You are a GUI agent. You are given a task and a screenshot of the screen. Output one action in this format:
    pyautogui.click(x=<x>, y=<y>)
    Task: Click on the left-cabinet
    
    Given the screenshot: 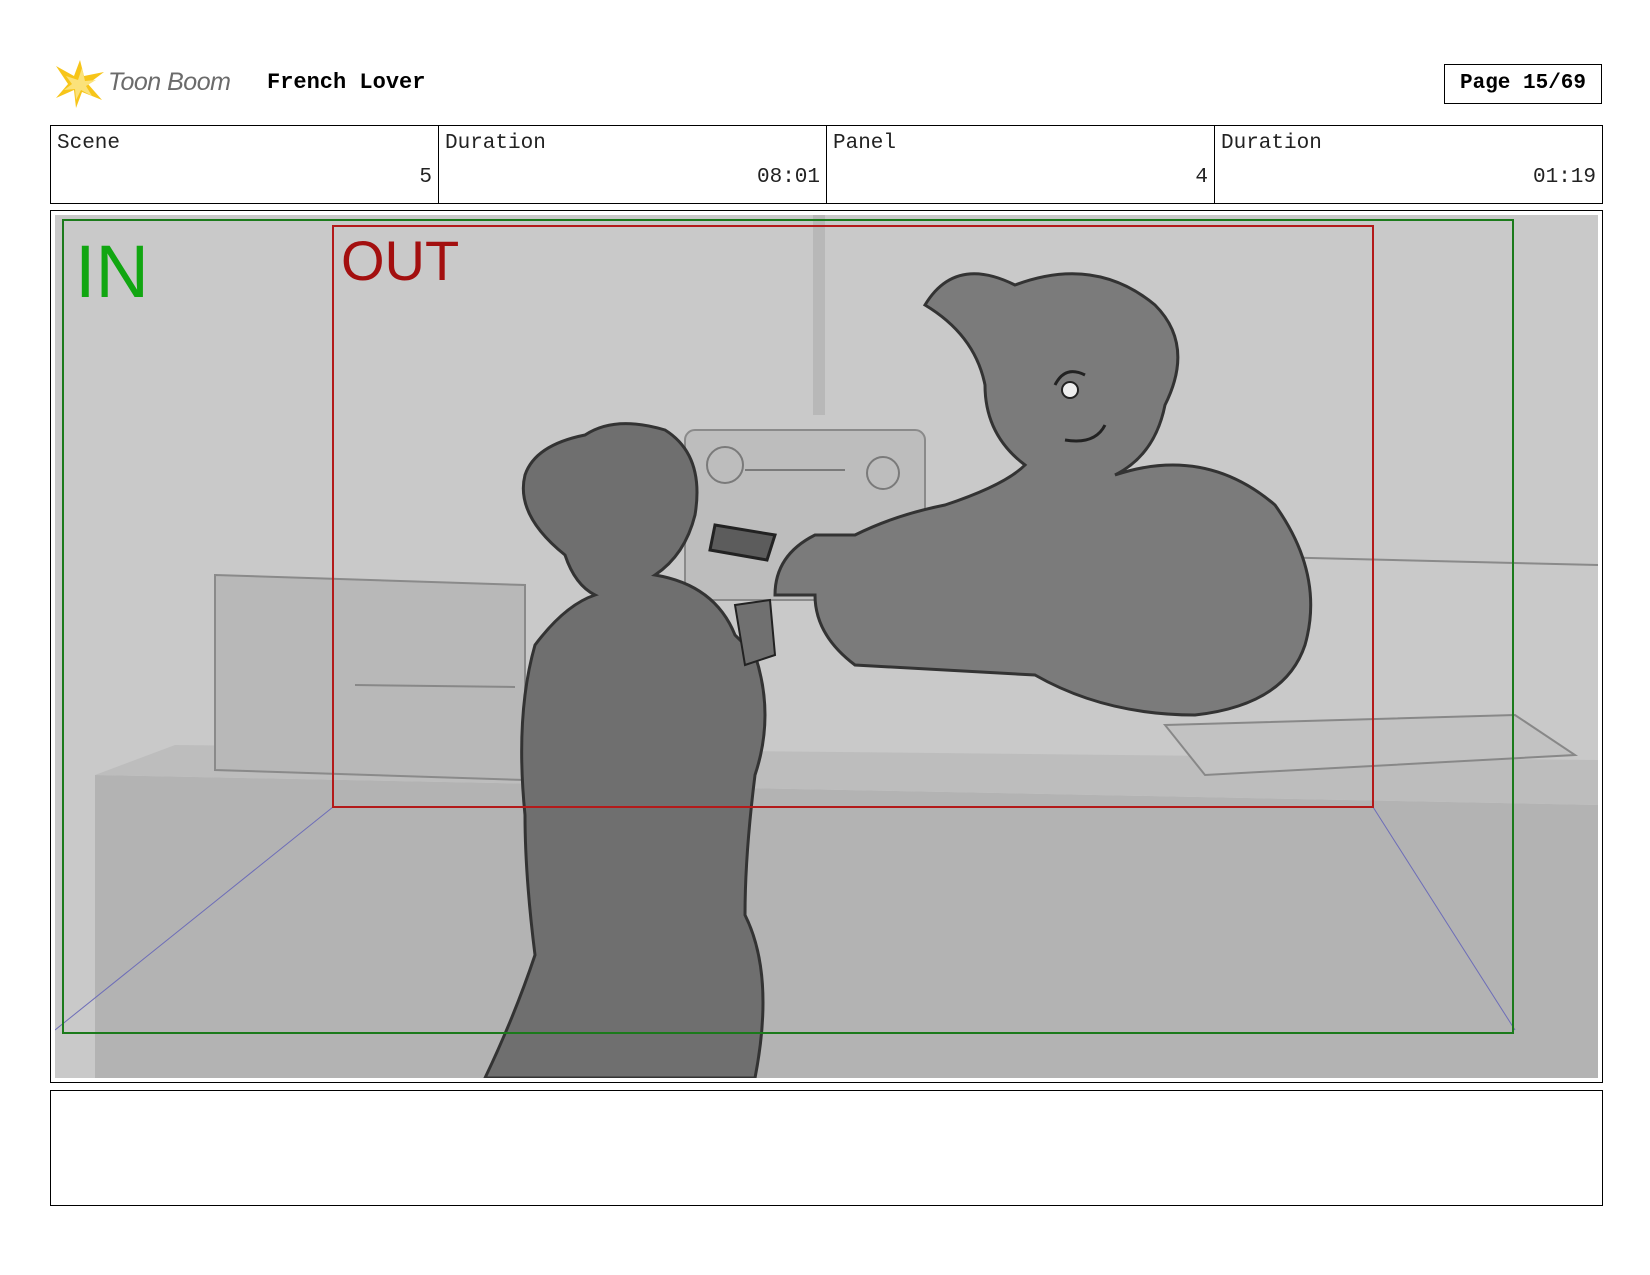 What is the action you would take?
    pyautogui.click(x=370, y=677)
    